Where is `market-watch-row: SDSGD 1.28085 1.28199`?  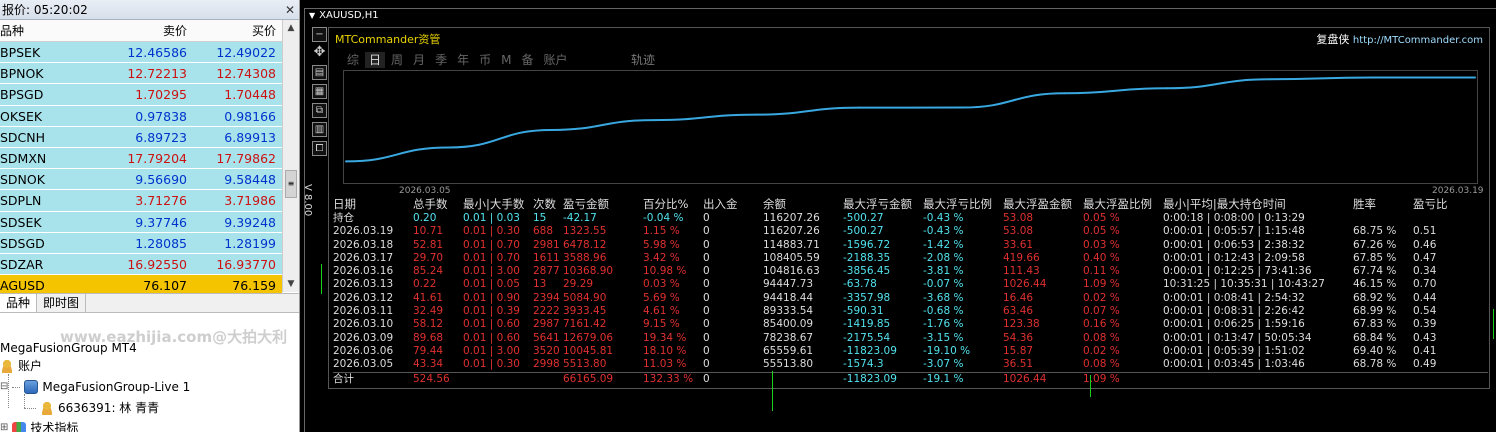 market-watch-row: SDSGD 1.28085 1.28199 is located at coordinates (141, 243).